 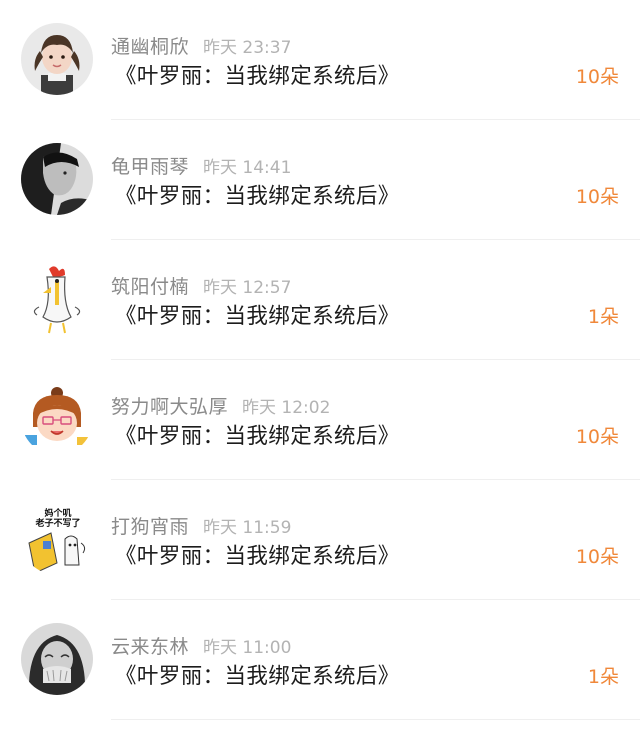 What do you see at coordinates (150, 287) in the screenshot?
I see `user-name: 筑阳付楠` at bounding box center [150, 287].